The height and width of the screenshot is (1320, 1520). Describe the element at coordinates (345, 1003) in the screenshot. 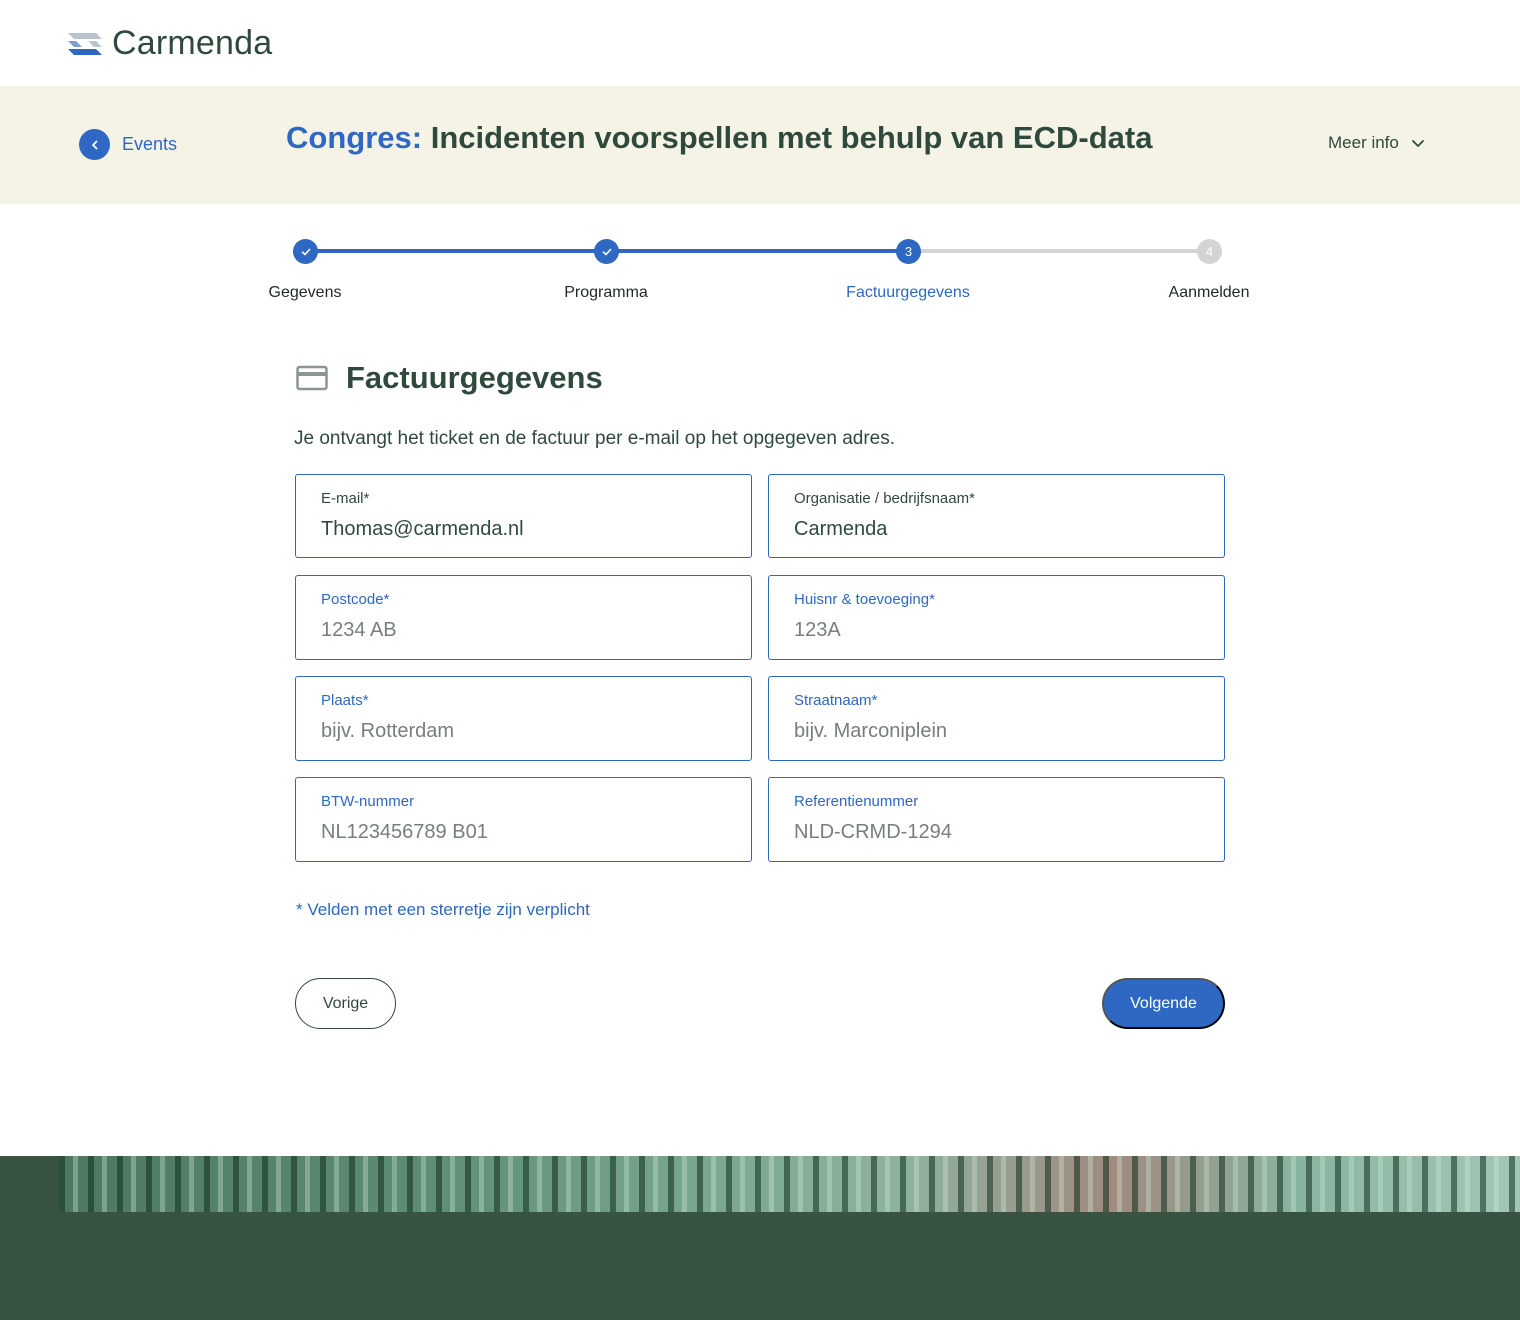

I see `previous-button: Vorige` at that location.